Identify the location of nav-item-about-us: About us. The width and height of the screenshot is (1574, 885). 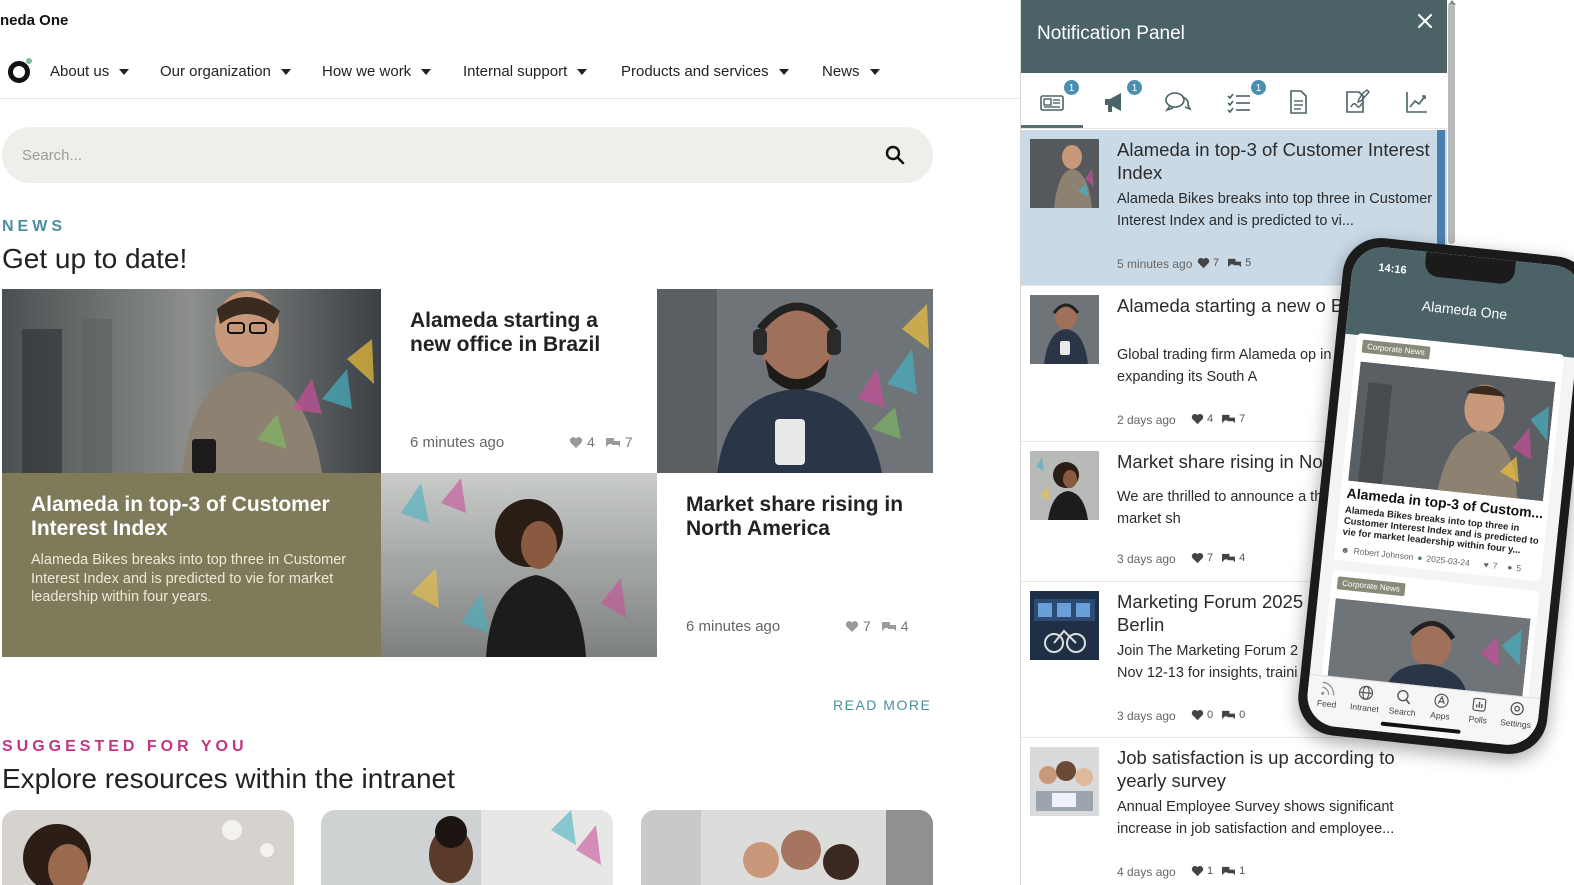
(90, 71).